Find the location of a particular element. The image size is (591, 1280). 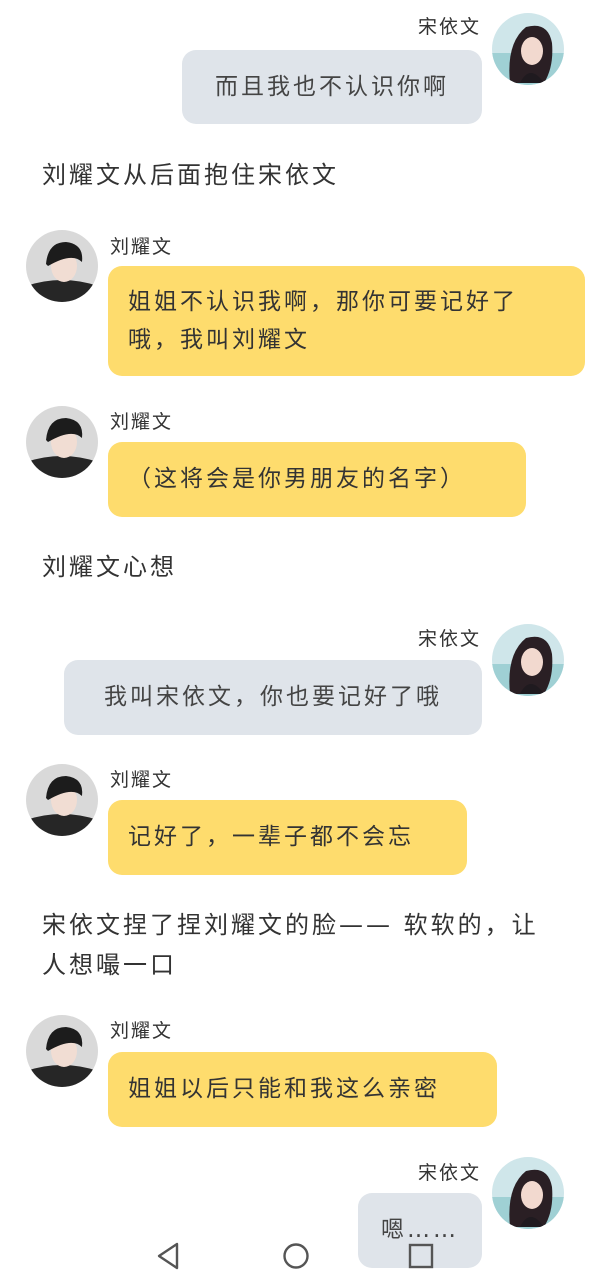

message-bubble: 记好了，一辈子都不会忘 is located at coordinates (287, 837).